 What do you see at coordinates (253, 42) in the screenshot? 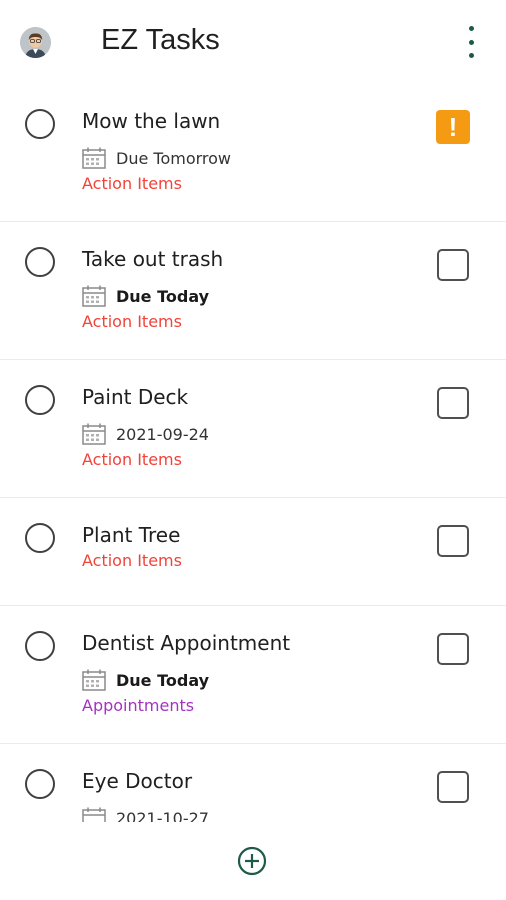
I see `app-bar: EZ Tasks` at bounding box center [253, 42].